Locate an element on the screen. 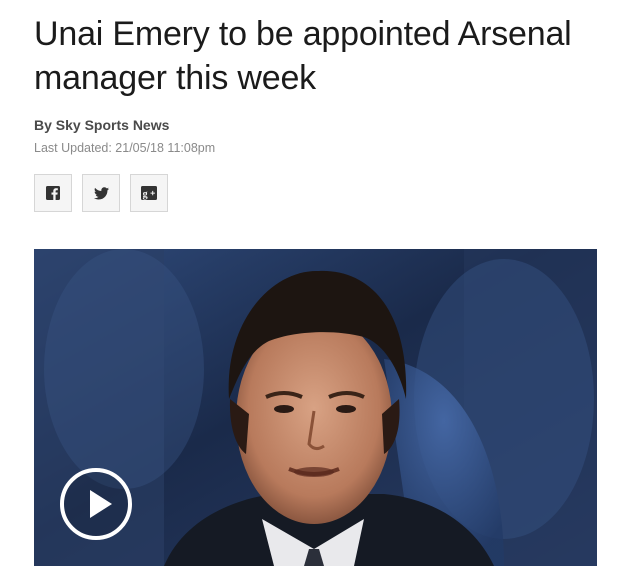 This screenshot has height=574, width=617. last-updated-timestamp: Last Updated: 21/05/18 11:08pm is located at coordinates (125, 148).